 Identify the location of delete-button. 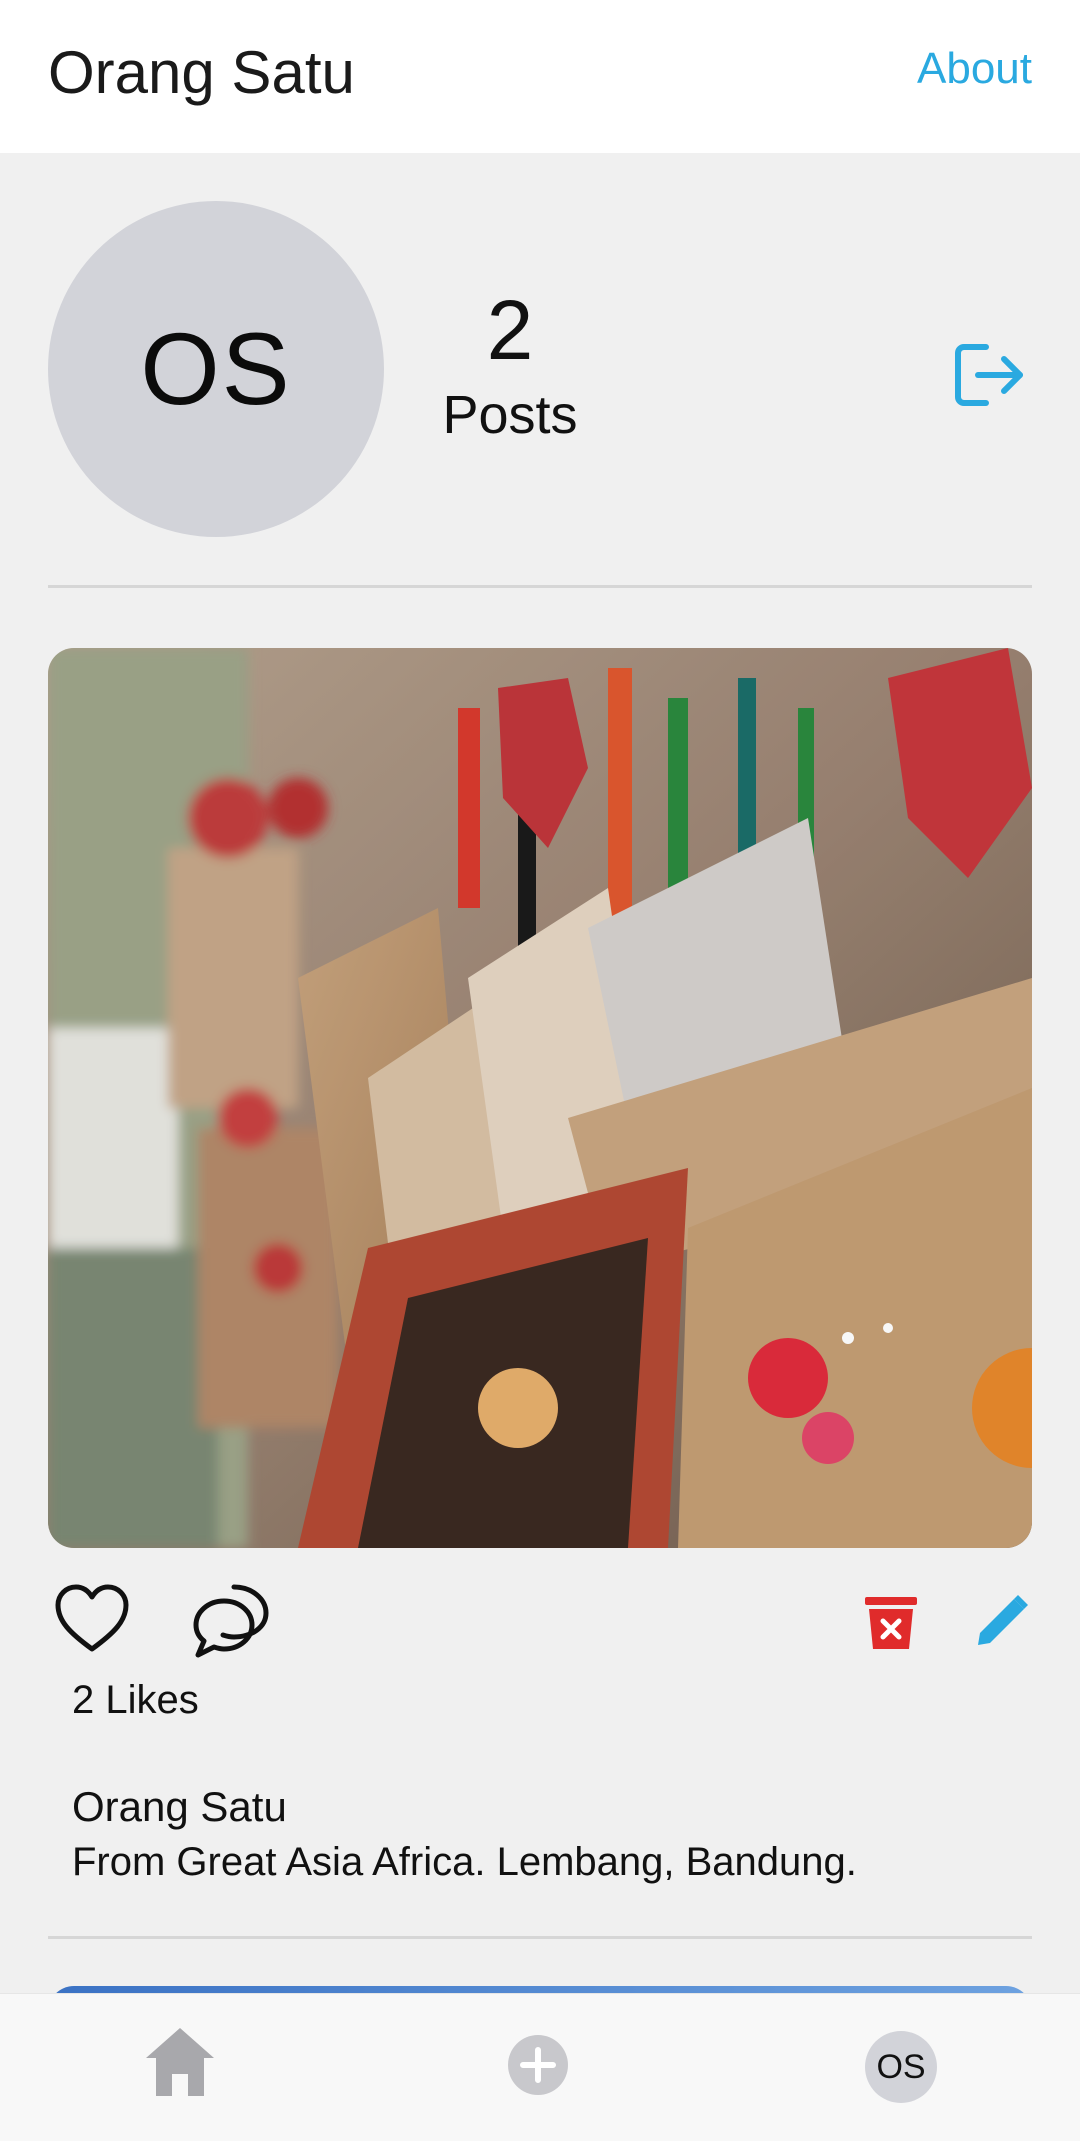
(891, 1625).